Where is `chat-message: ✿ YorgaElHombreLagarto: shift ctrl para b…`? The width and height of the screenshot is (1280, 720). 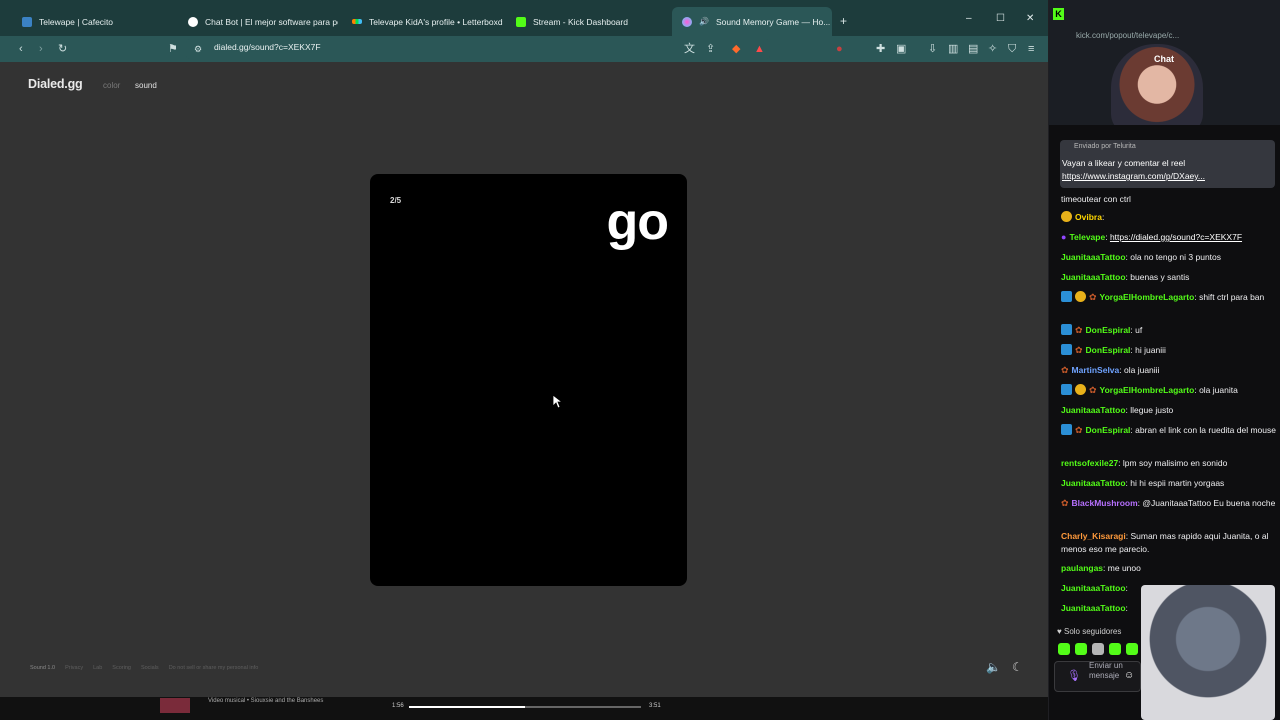
chat-message: ✿ YorgaElHombreLagarto: shift ctrl para b… is located at coordinates (1168, 297).